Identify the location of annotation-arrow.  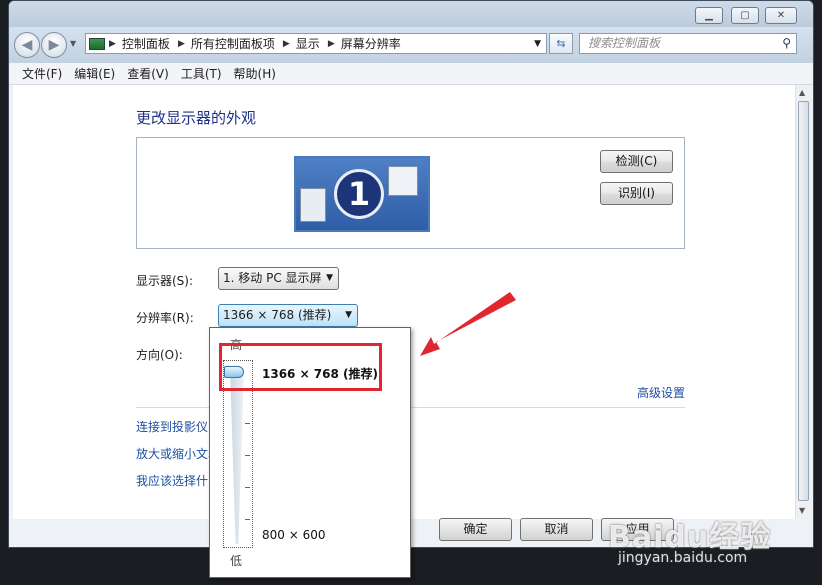
(468, 324).